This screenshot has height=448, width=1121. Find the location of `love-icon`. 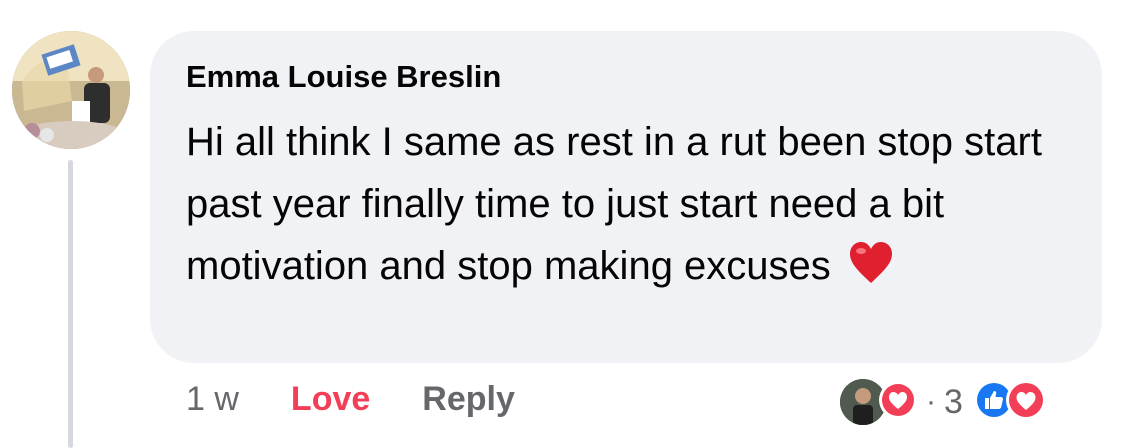

love-icon is located at coordinates (1026, 402).